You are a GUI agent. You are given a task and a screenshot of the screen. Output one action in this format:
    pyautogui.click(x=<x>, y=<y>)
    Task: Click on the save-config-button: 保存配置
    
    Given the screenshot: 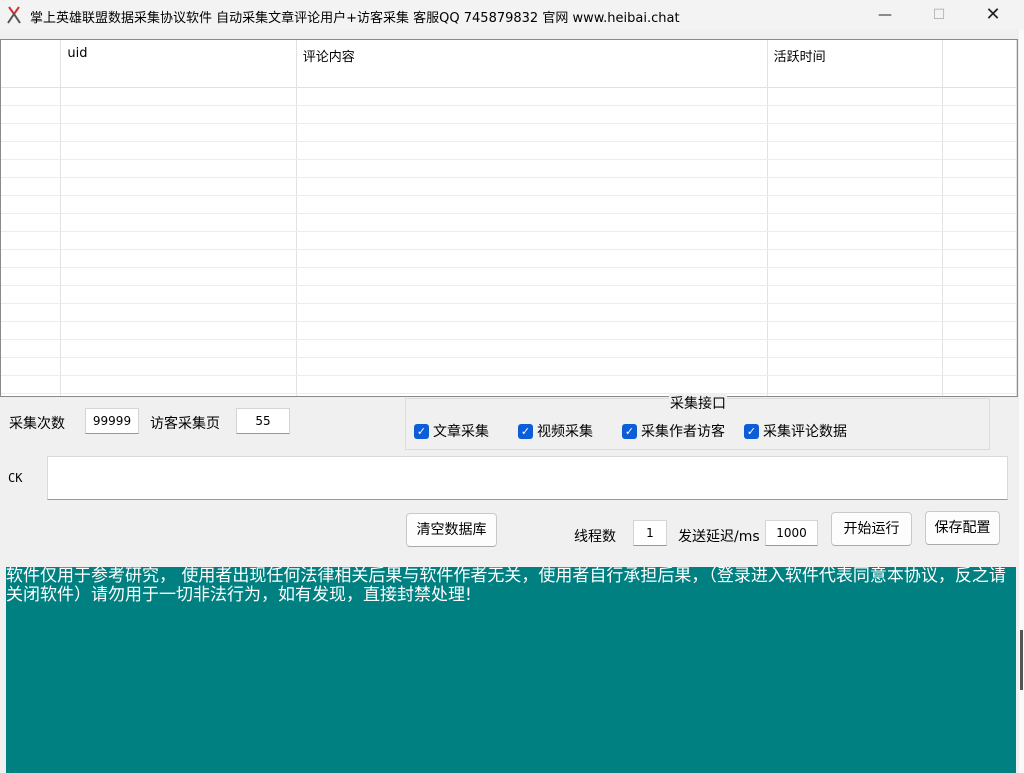 What is the action you would take?
    pyautogui.click(x=962, y=528)
    